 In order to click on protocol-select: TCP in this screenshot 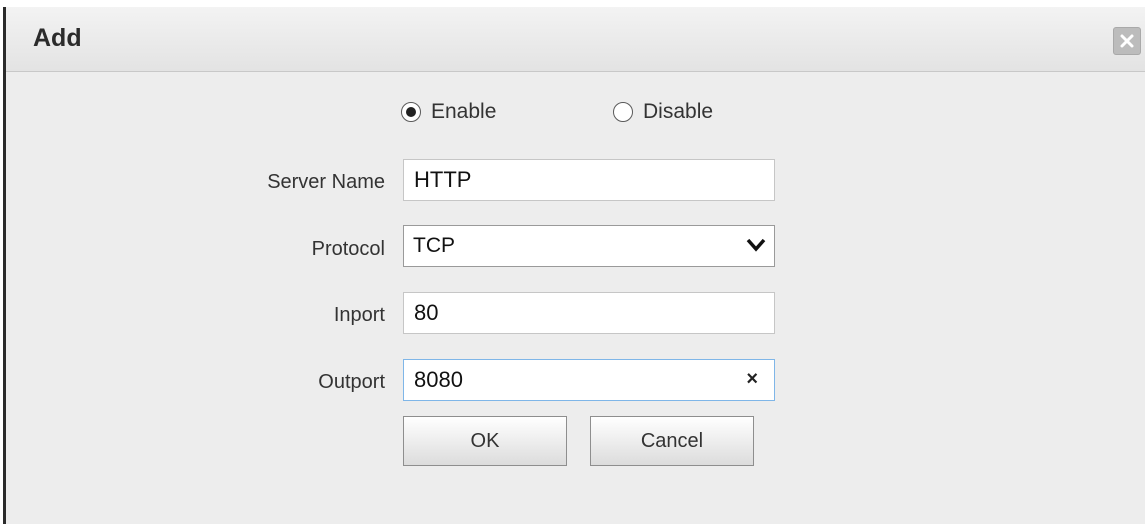, I will do `click(589, 246)`.